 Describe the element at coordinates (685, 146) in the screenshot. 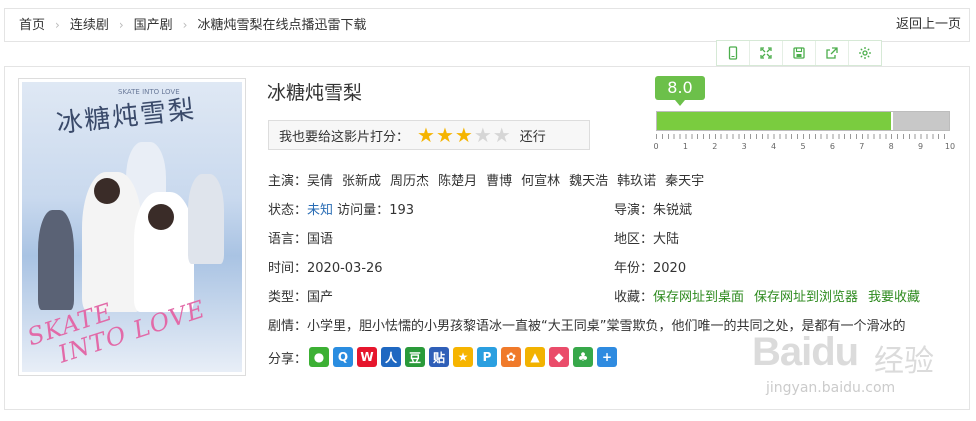

I see `score-tick-label: 1` at that location.